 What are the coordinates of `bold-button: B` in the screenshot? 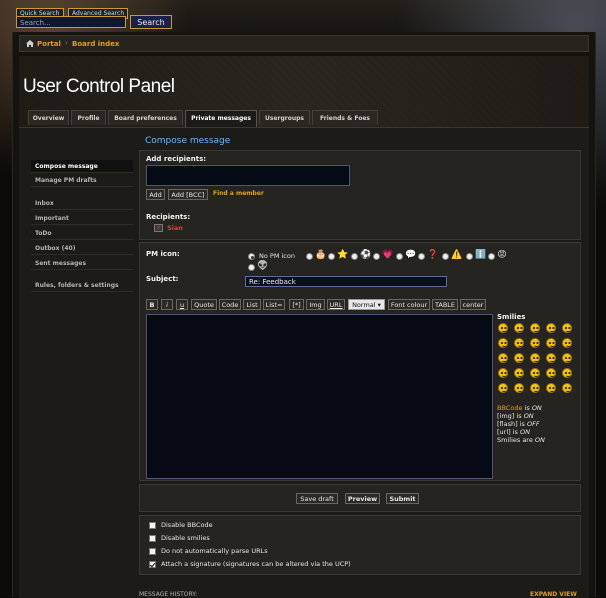 It's located at (152, 304).